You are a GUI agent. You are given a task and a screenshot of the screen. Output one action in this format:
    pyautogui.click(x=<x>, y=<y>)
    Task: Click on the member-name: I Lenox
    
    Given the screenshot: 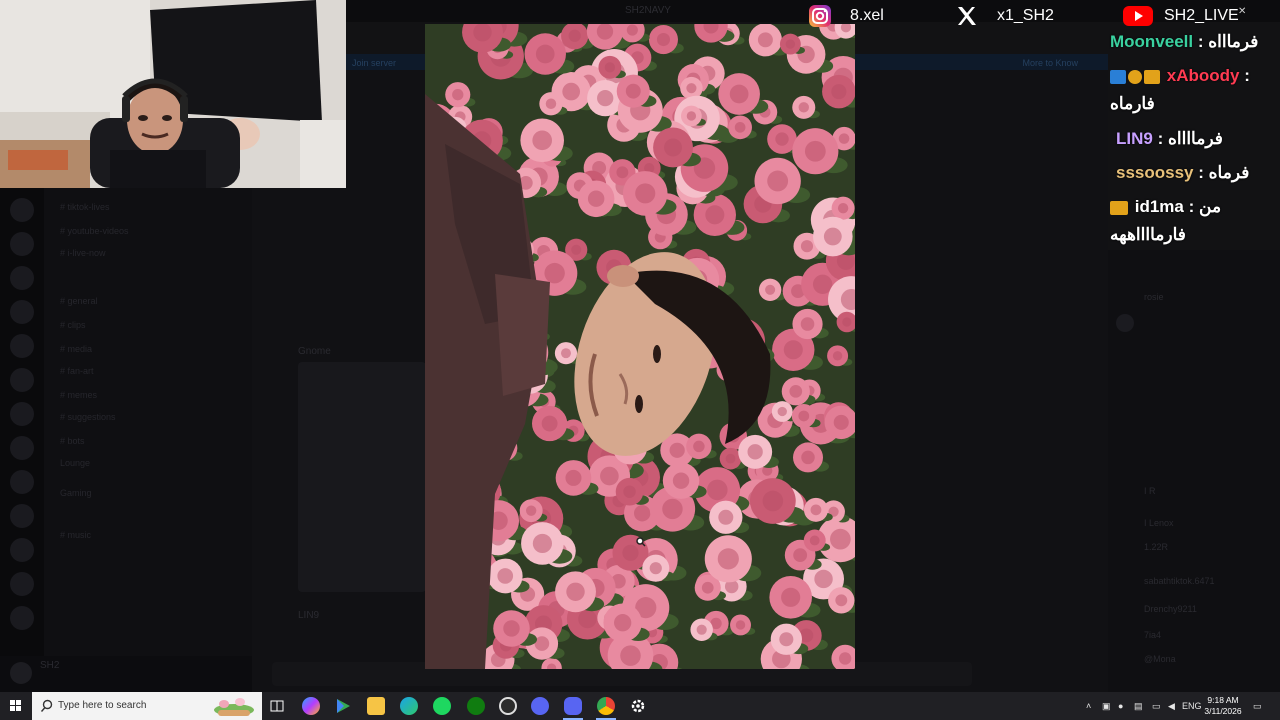 What is the action you would take?
    pyautogui.click(x=1159, y=524)
    